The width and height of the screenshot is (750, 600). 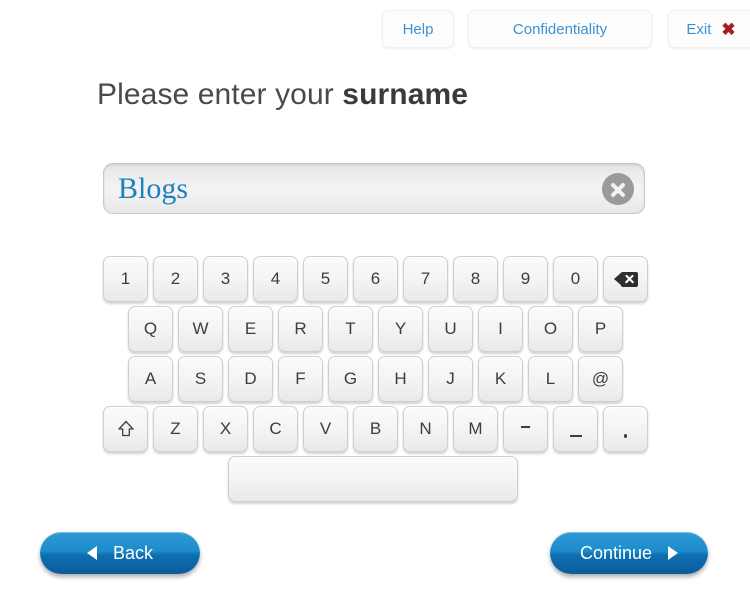 I want to click on surname-input-value: Blogs, so click(x=153, y=188).